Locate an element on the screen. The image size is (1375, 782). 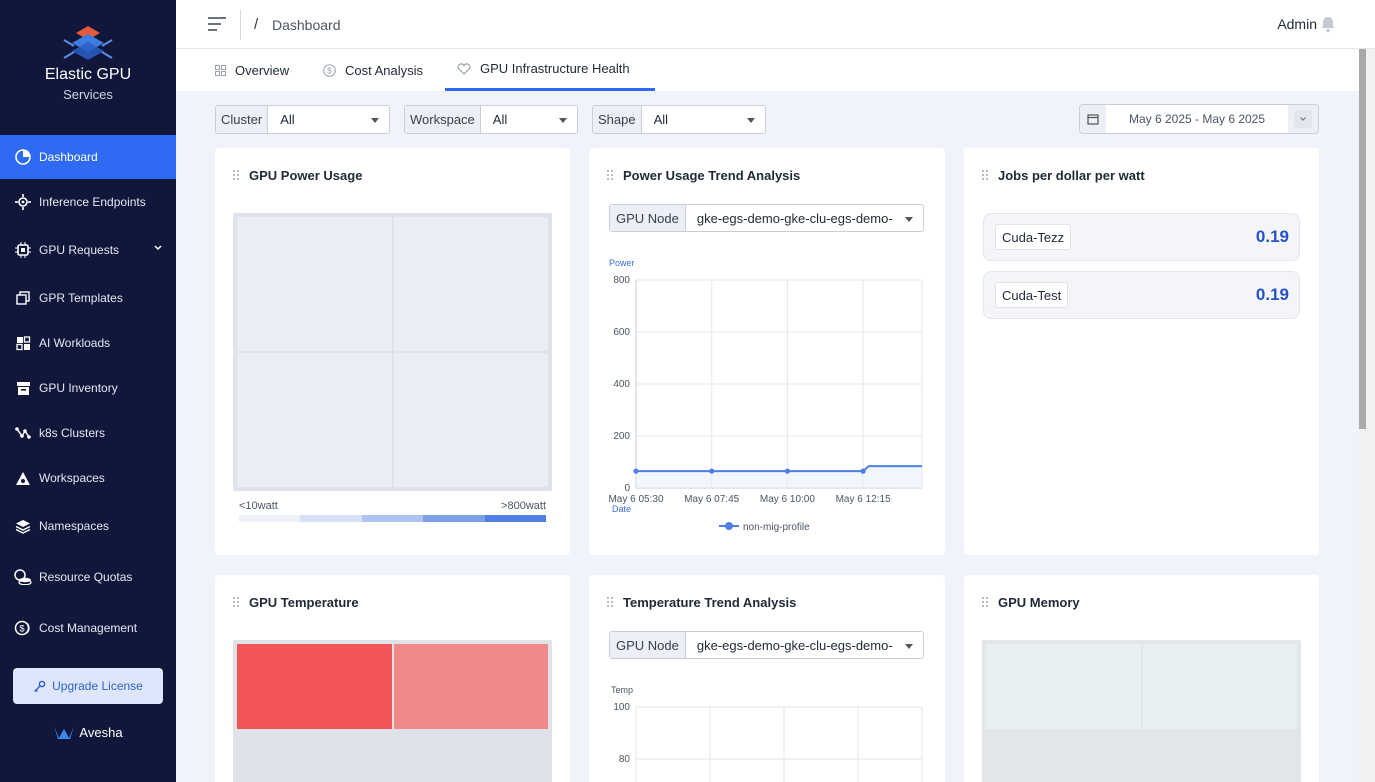
cluster-select: All is located at coordinates (328, 119).